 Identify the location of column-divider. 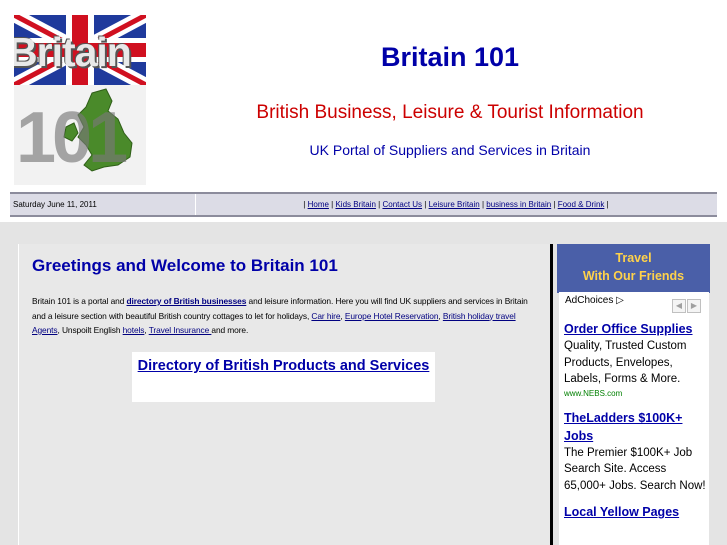
(551, 394).